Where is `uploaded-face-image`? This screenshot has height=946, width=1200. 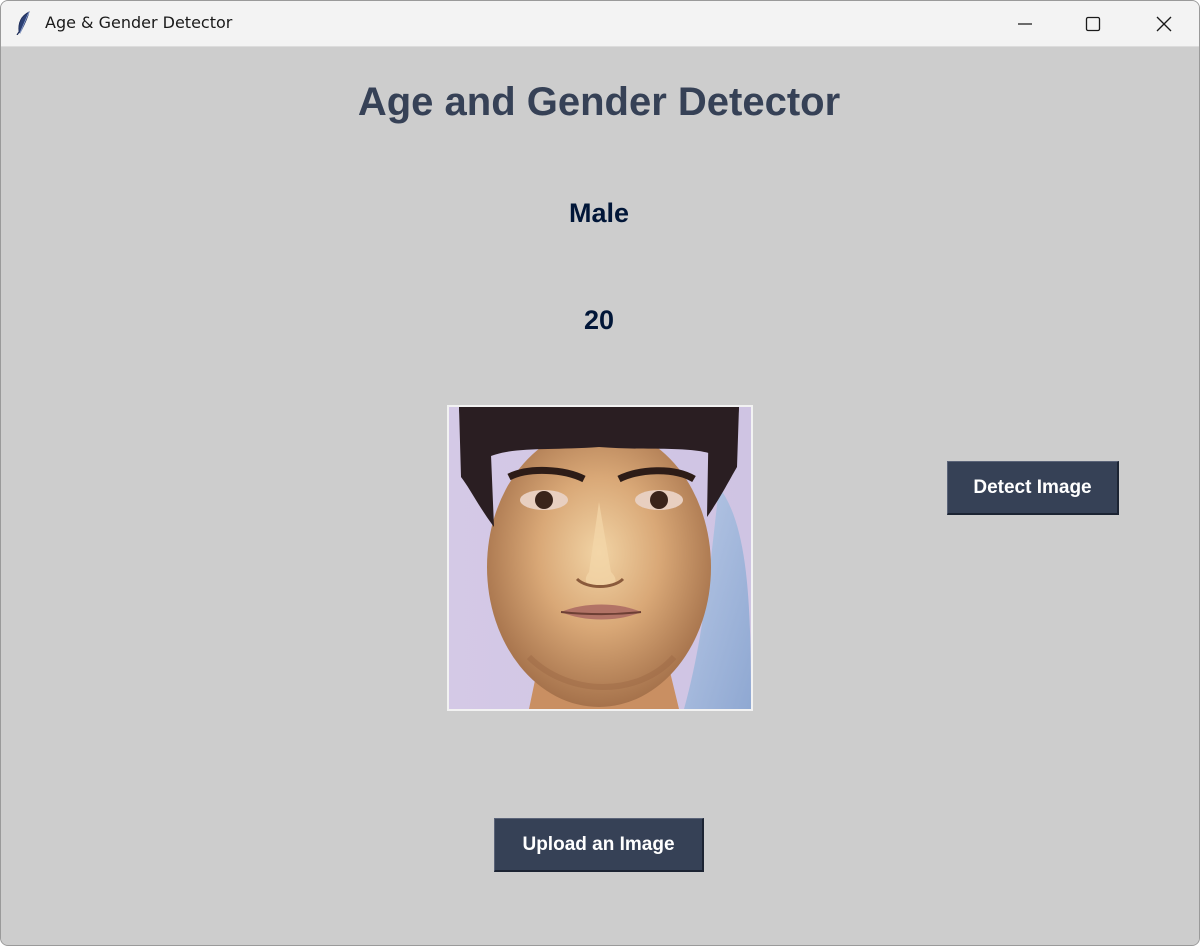 uploaded-face-image is located at coordinates (600, 558).